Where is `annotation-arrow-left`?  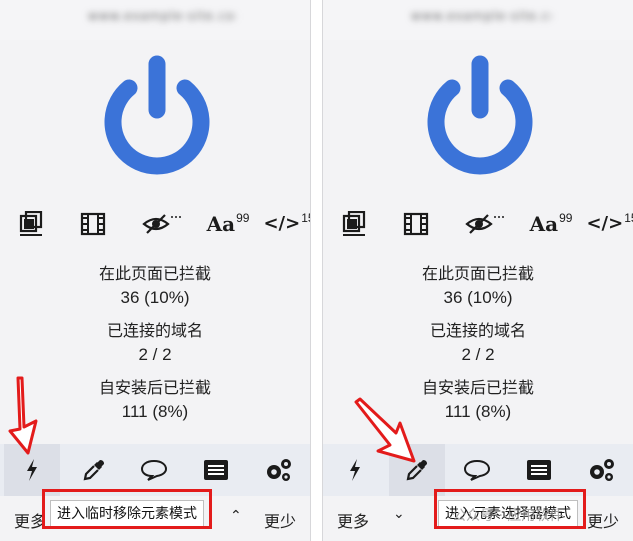
annotation-arrow-left is located at coordinates (23, 415).